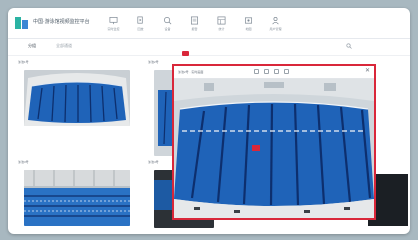 The height and width of the screenshot is (240, 418). What do you see at coordinates (275, 20) in the screenshot?
I see `user-icon` at bounding box center [275, 20].